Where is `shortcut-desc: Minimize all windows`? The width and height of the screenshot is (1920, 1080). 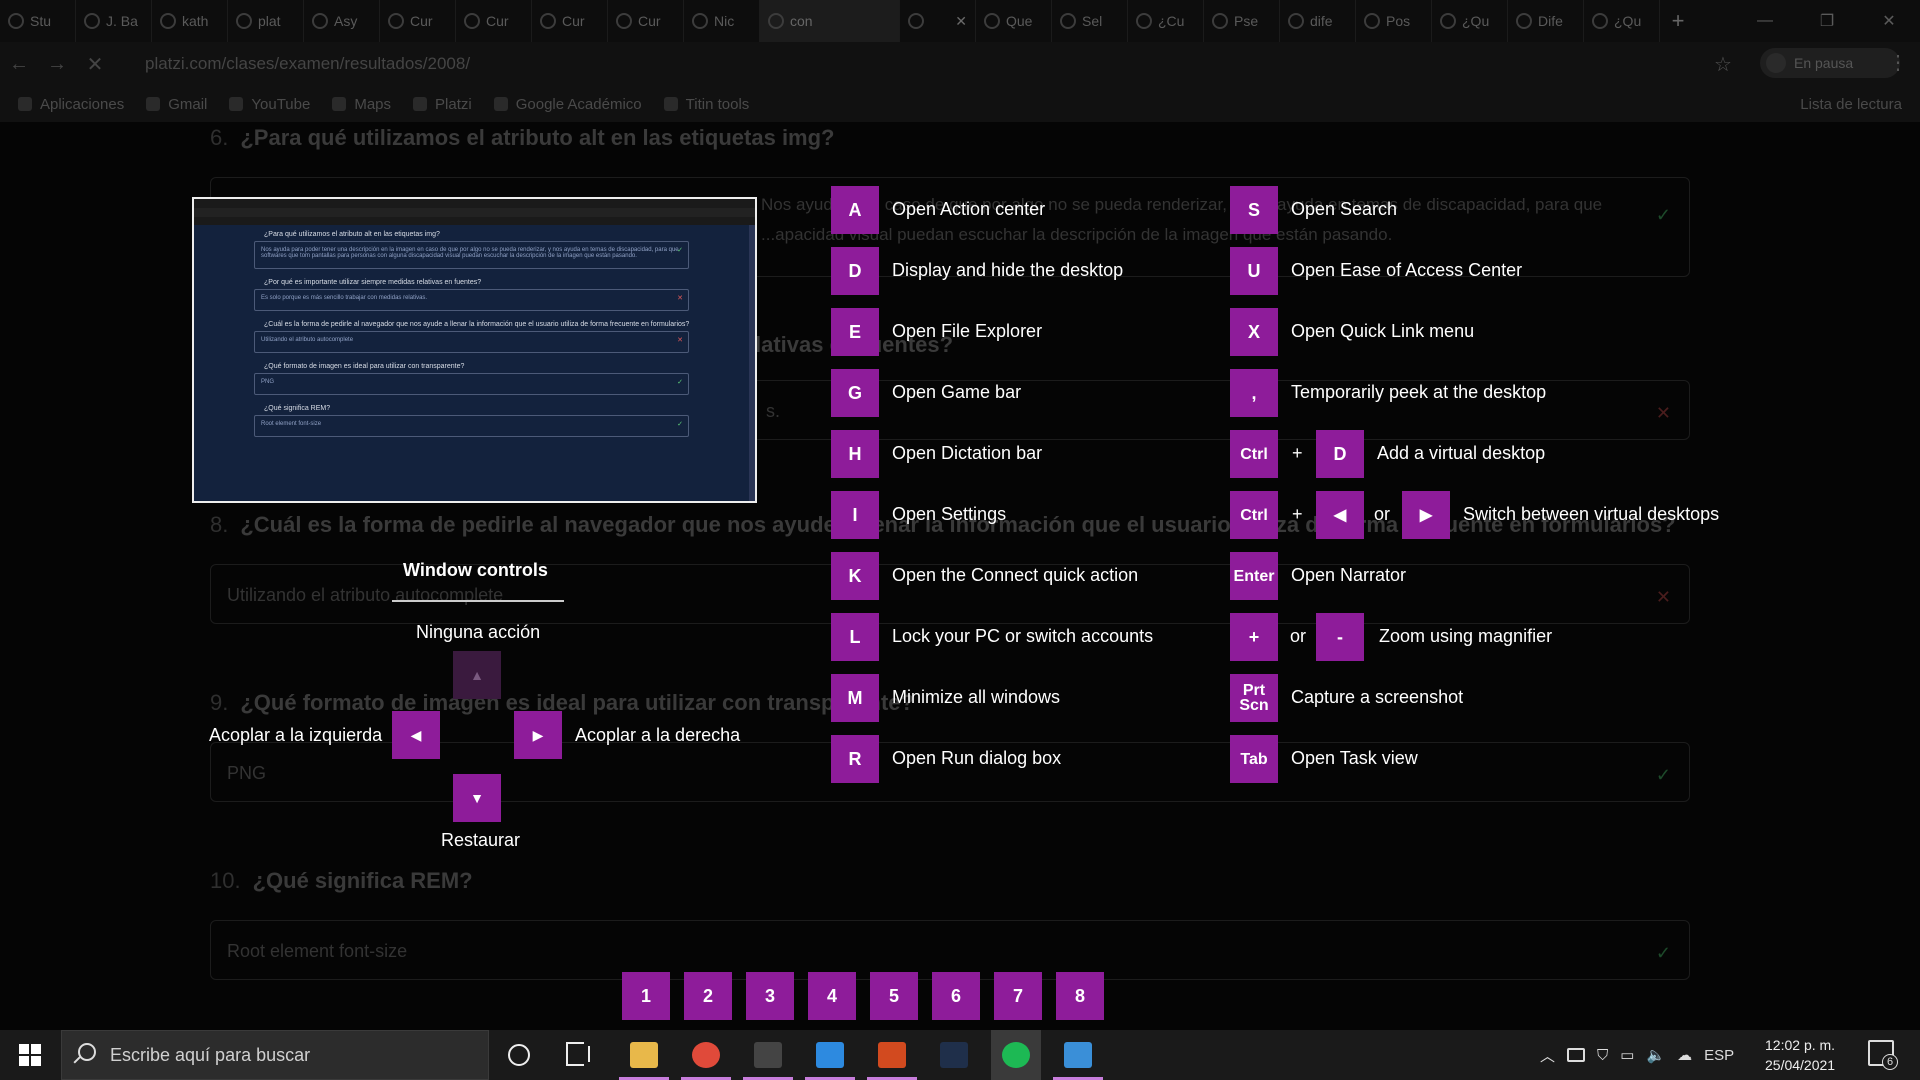
shortcut-desc: Minimize all windows is located at coordinates (976, 697).